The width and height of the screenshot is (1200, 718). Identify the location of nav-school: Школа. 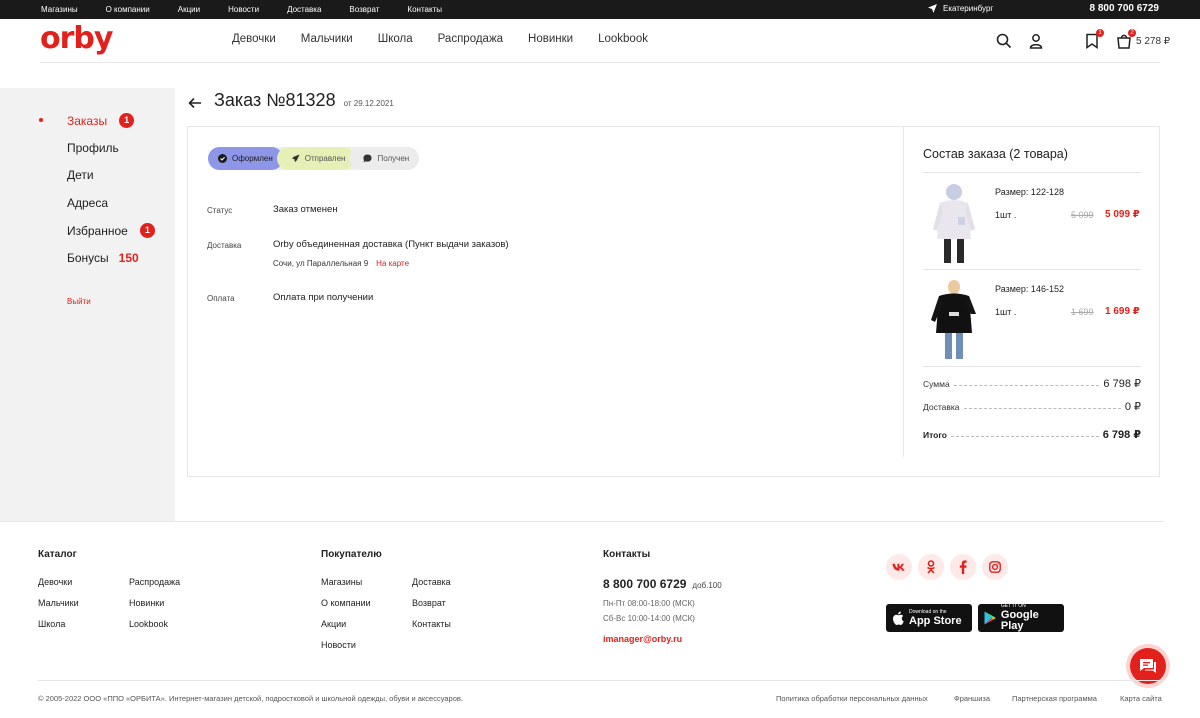
(395, 39).